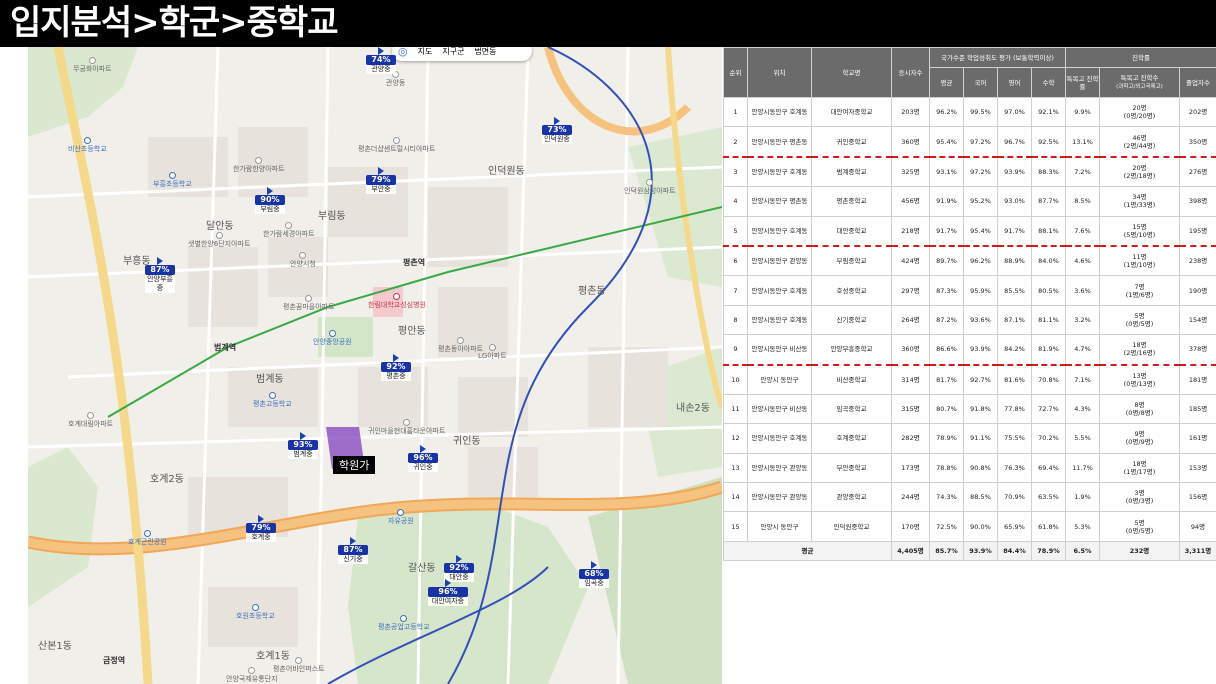 This screenshot has height=684, width=1216. I want to click on poi: 호계대림아파트, so click(90, 420).